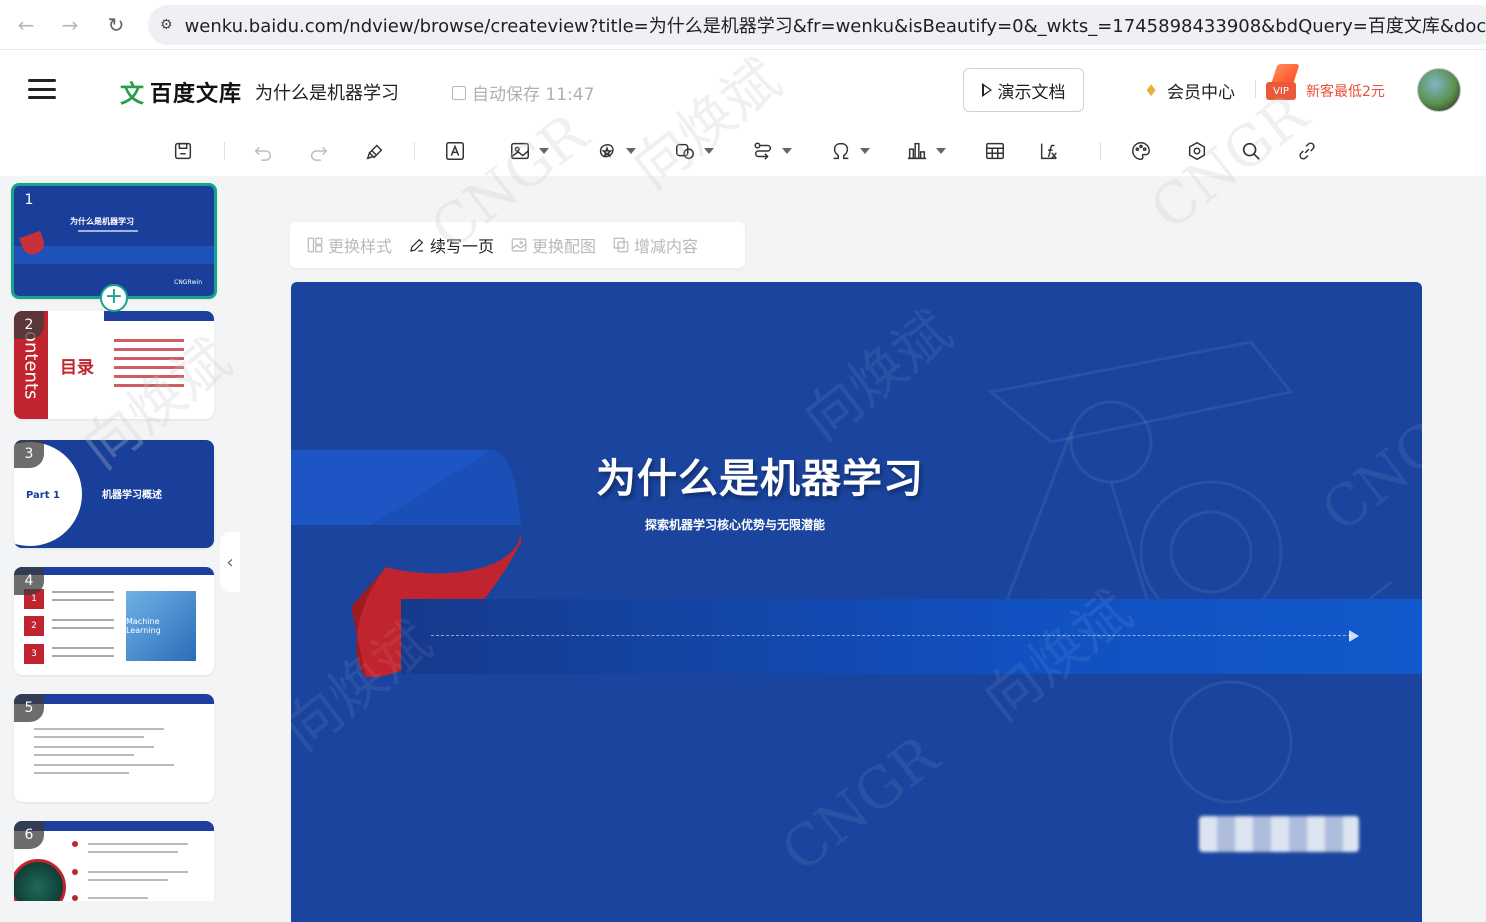 The width and height of the screenshot is (1486, 922). Describe the element at coordinates (116, 25) in the screenshot. I see `reload-icon: ↻` at that location.